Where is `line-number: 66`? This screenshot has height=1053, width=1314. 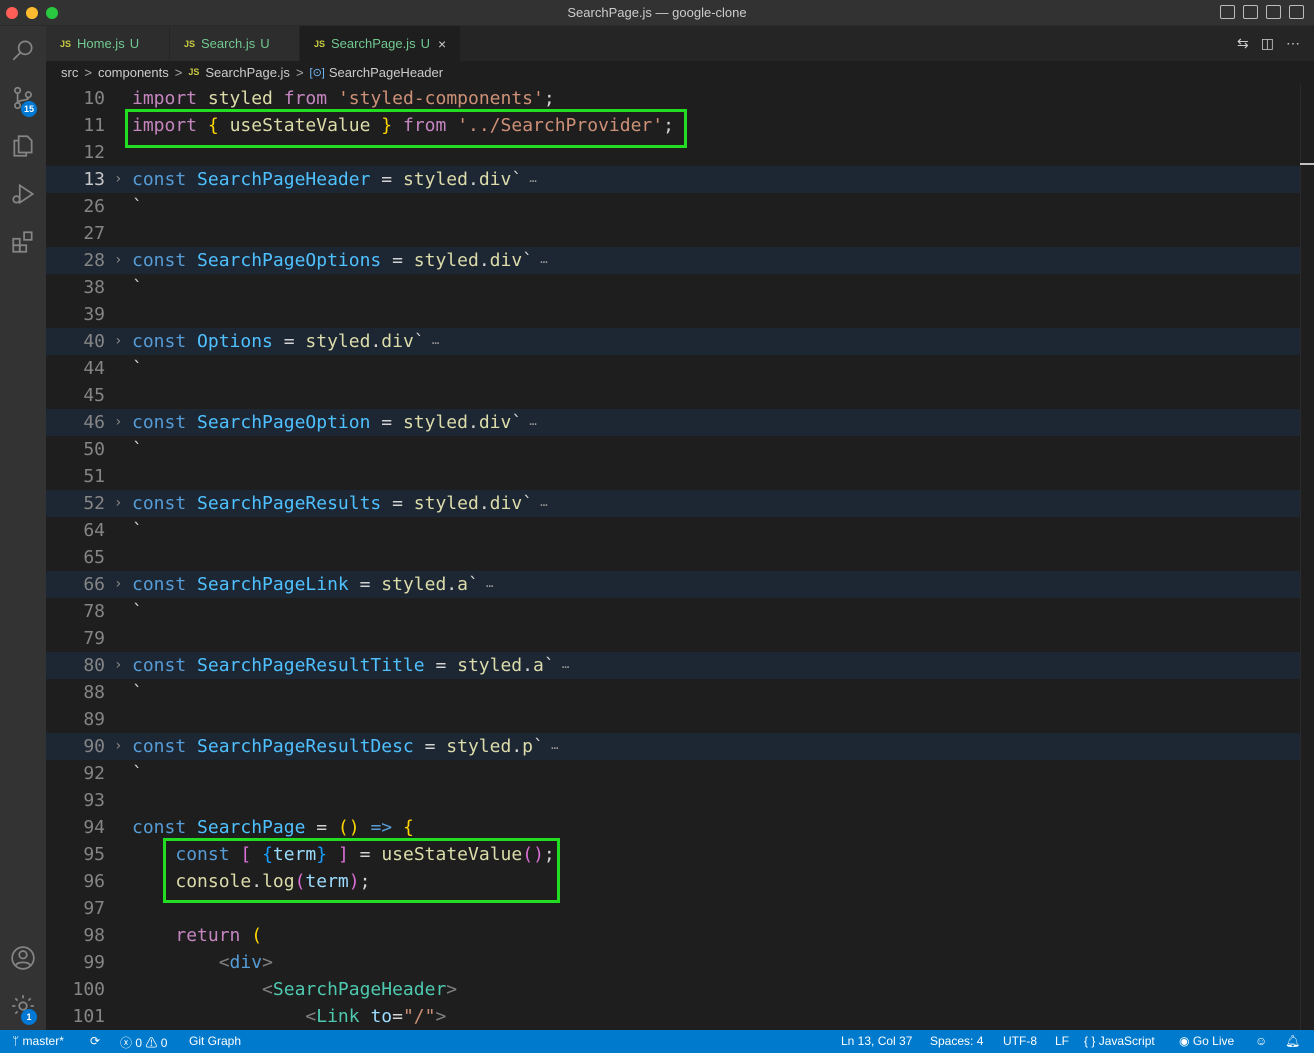
line-number: 66 is located at coordinates (94, 584).